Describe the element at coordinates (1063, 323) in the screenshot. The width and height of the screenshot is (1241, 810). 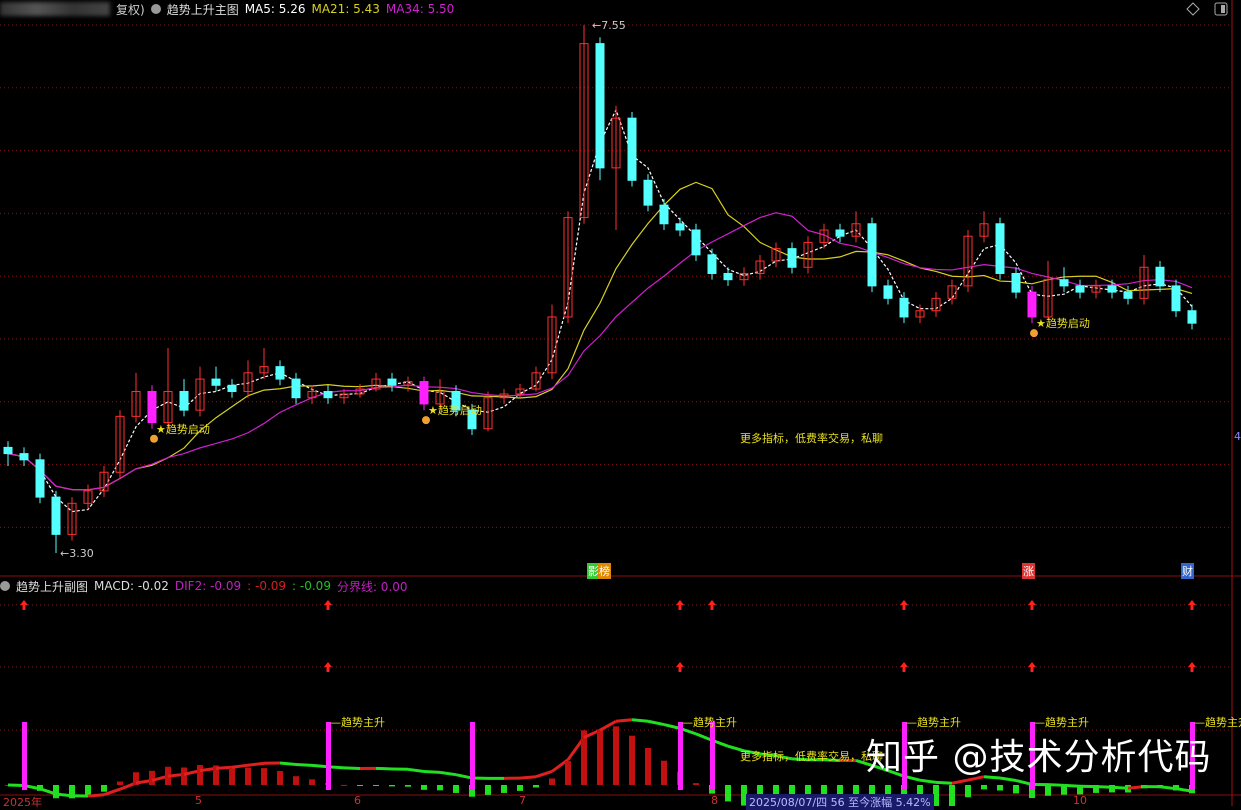
I see `trend-start-label: ★趋势启动` at that location.